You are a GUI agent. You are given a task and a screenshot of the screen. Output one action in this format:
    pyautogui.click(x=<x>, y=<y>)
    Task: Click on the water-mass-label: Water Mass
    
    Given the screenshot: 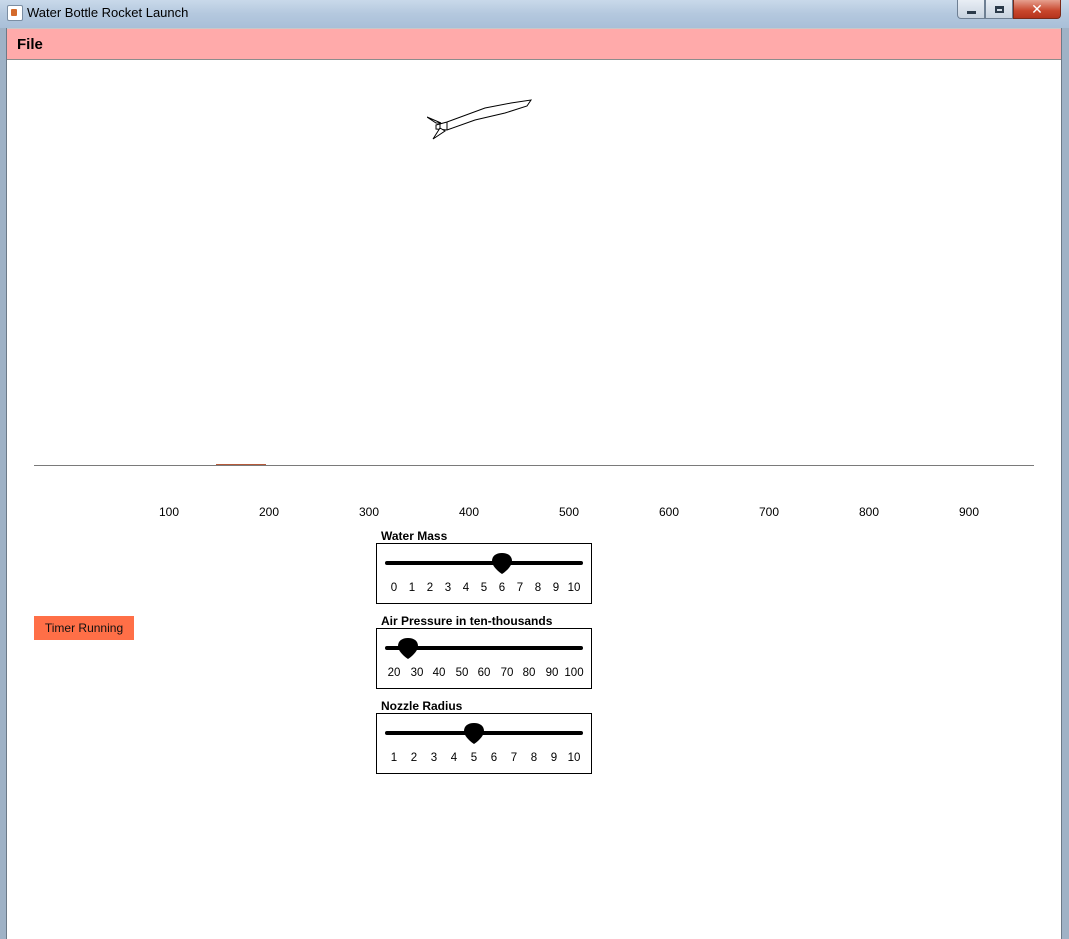 What is the action you would take?
    pyautogui.click(x=414, y=536)
    